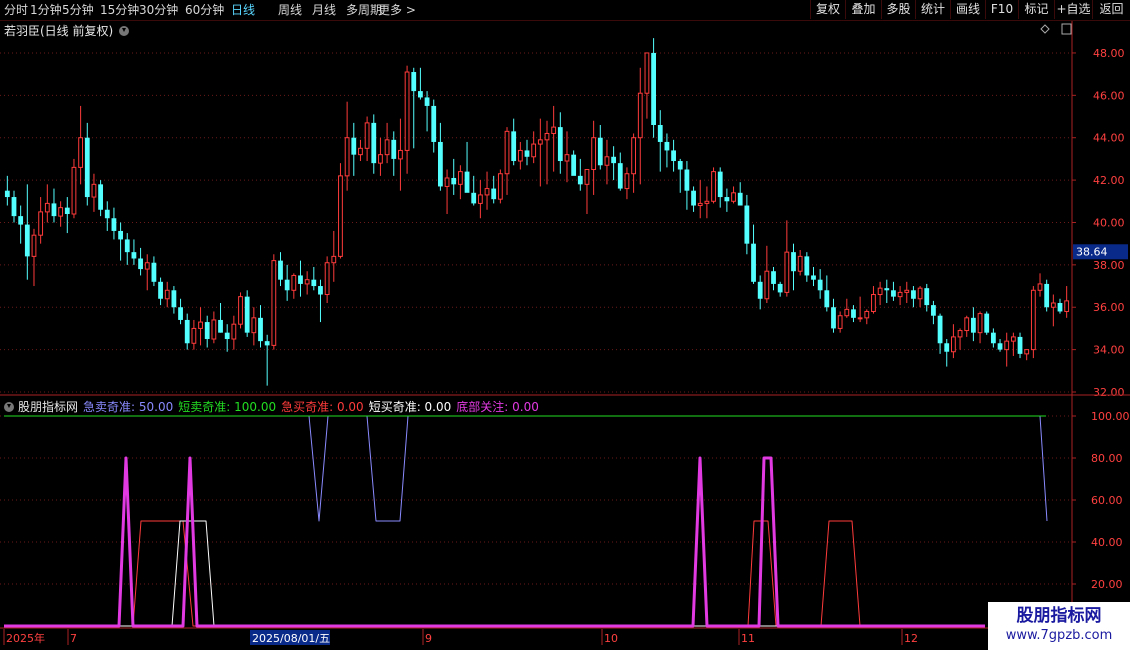 The width and height of the screenshot is (1130, 650). What do you see at coordinates (1036, 9) in the screenshot?
I see `toolbar-button-6: 标记` at bounding box center [1036, 9].